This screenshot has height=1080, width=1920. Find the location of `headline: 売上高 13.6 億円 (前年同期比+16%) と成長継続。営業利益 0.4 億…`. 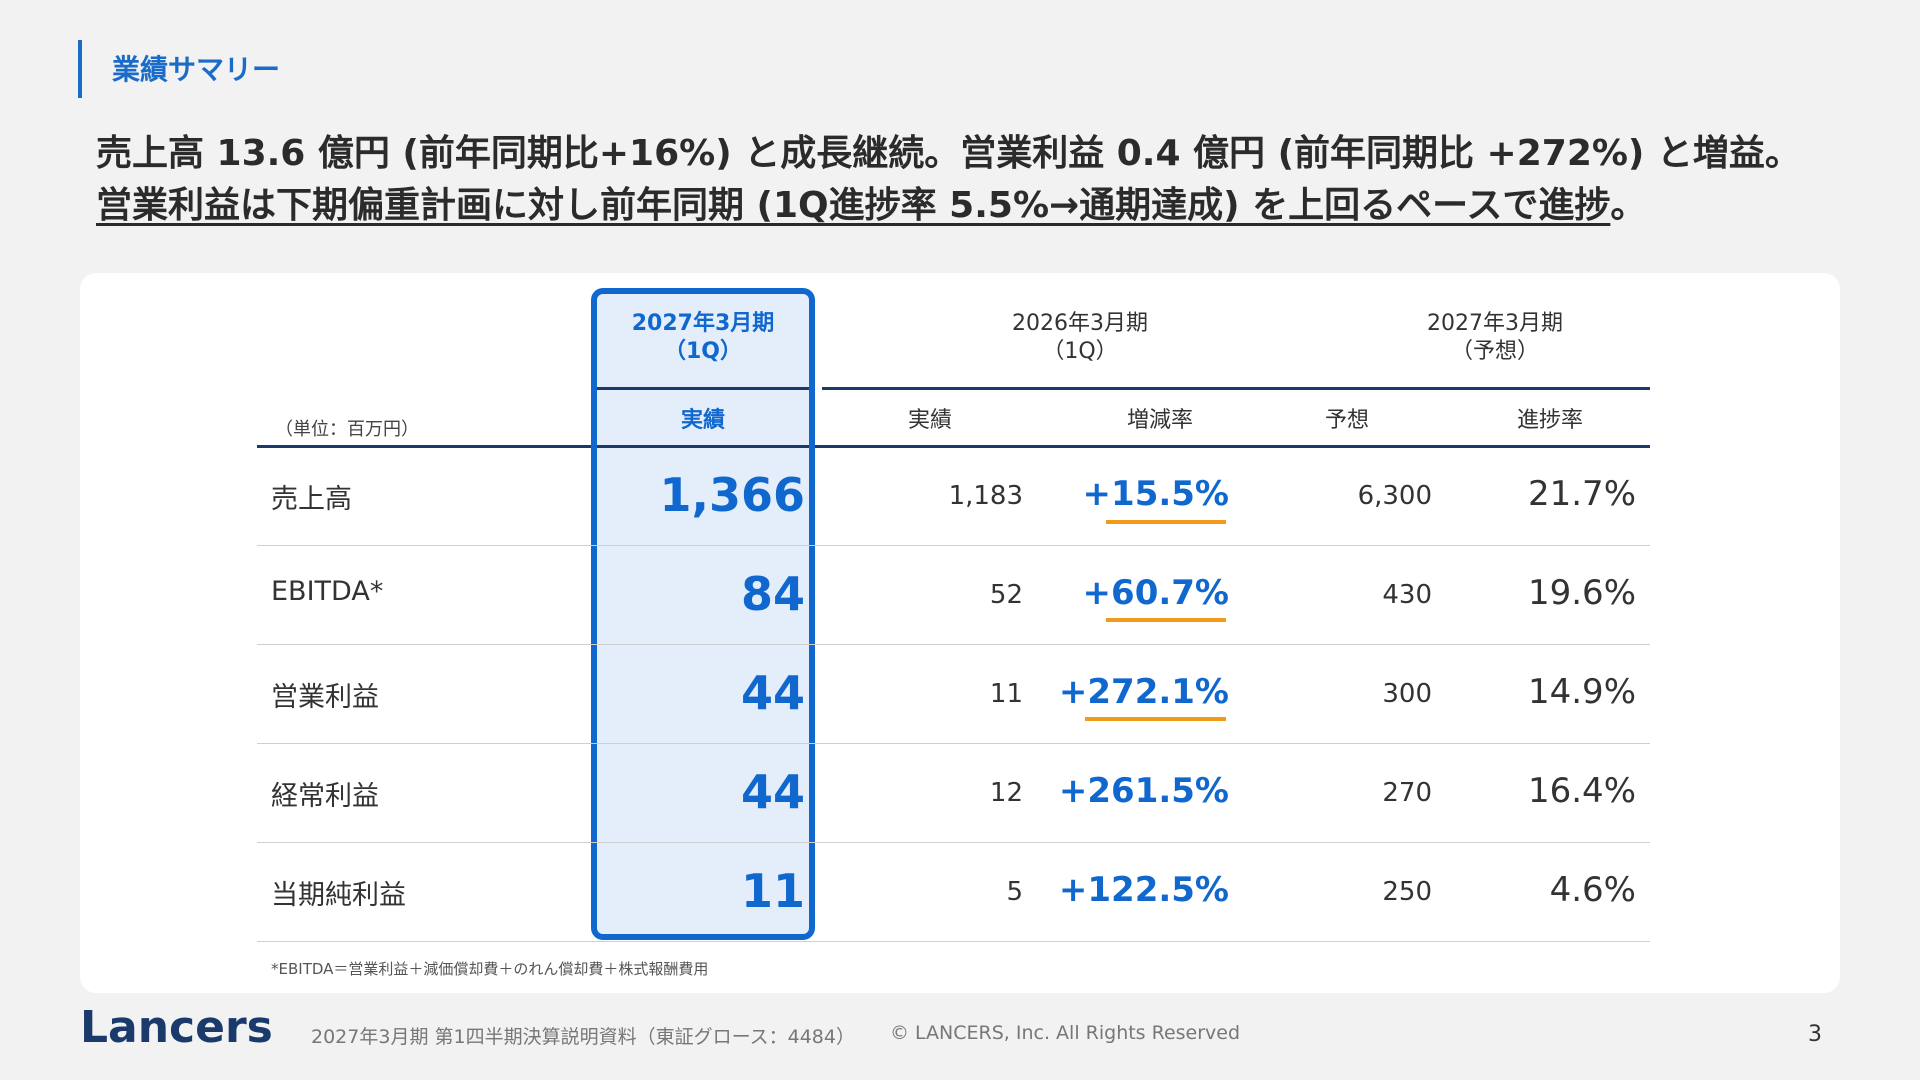

headline: 売上高 13.6 億円 (前年同期比+16%) と成長継続。営業利益 0.4 億… is located at coordinates (996, 180).